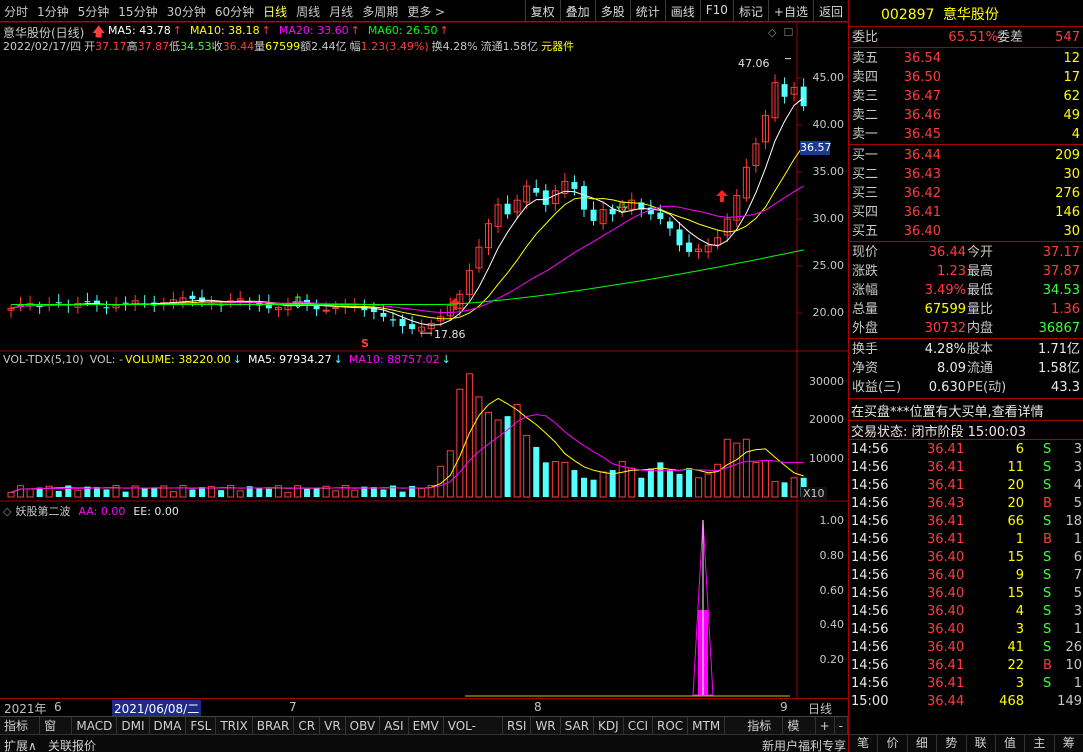  I want to click on period-tab: 多周期, so click(380, 11).